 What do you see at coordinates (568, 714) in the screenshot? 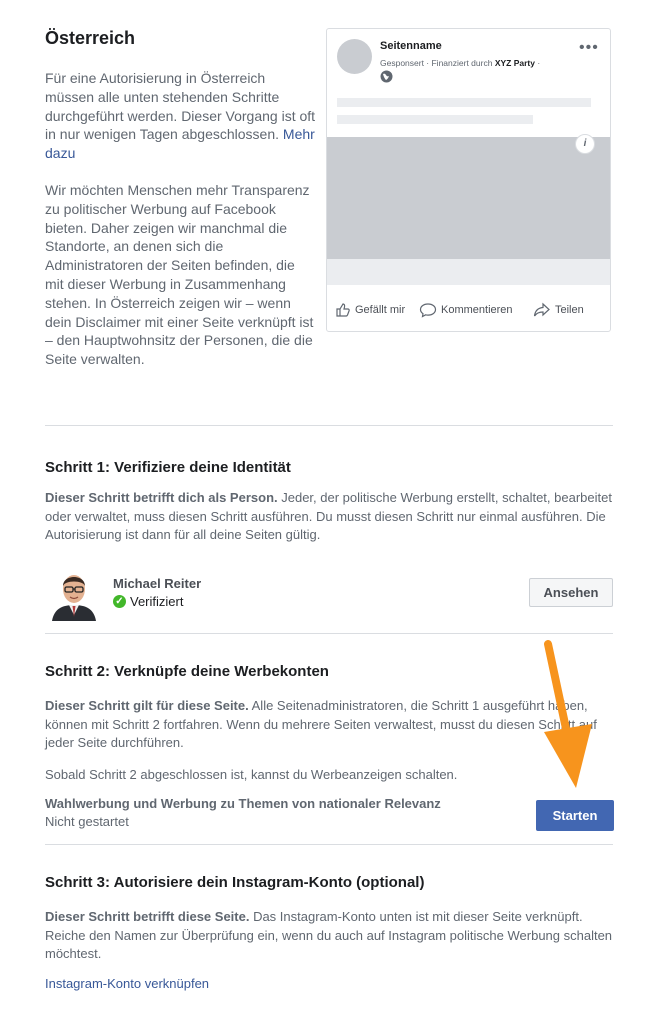
I see `arrow-annotation-icon` at bounding box center [568, 714].